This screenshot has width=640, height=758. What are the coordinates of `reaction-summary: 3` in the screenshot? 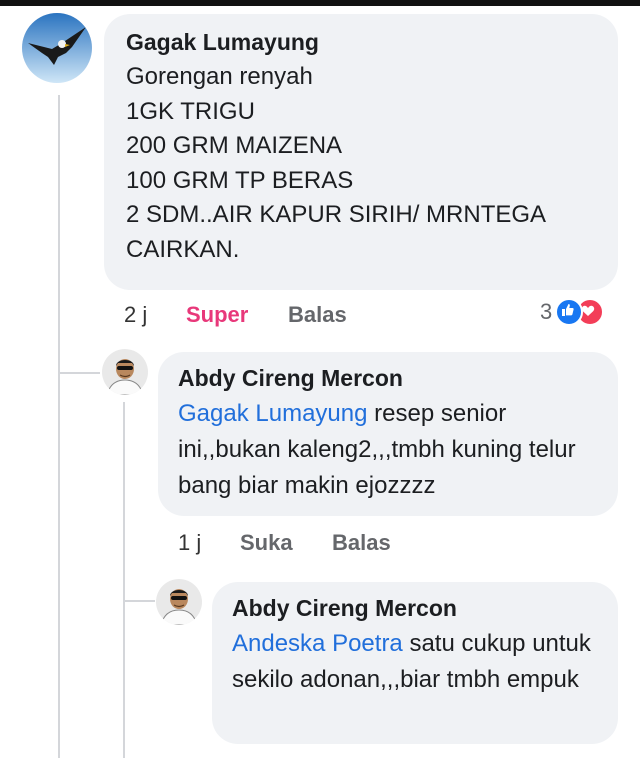 It's located at (572, 312).